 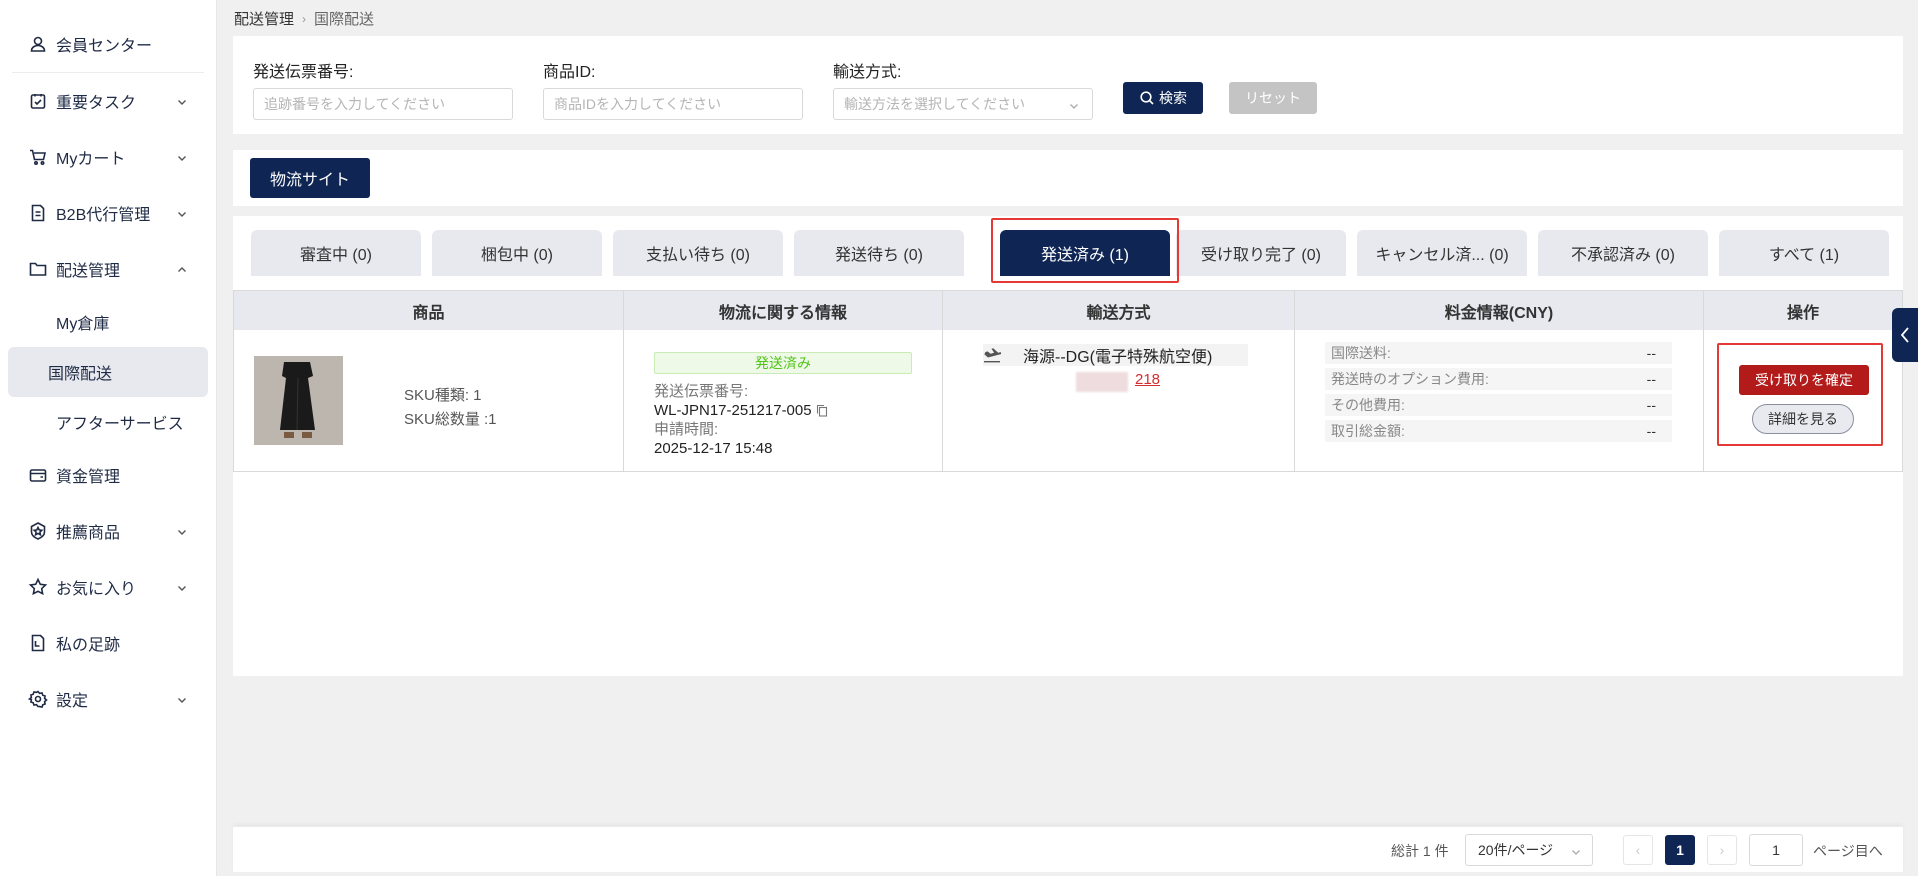 What do you see at coordinates (741, 410) in the screenshot?
I see `tracking-number-row: WL-JPN17-251217-005` at bounding box center [741, 410].